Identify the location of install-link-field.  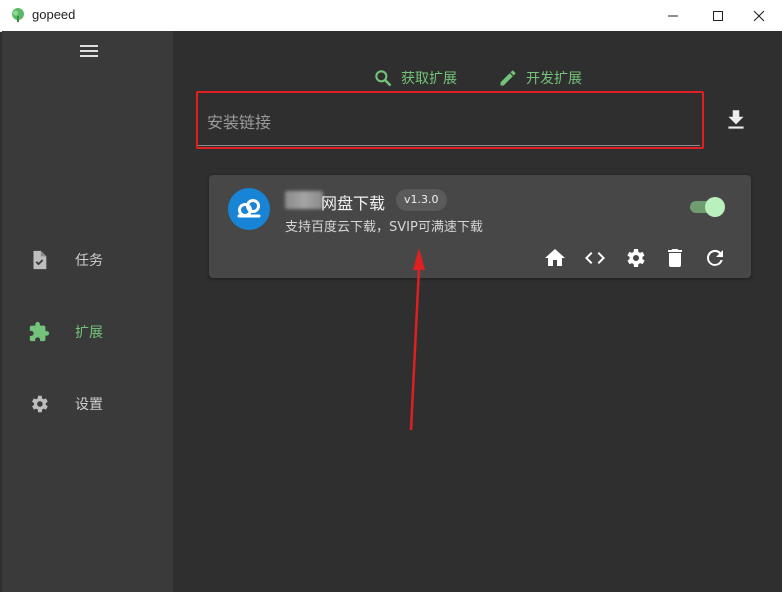
(448, 122).